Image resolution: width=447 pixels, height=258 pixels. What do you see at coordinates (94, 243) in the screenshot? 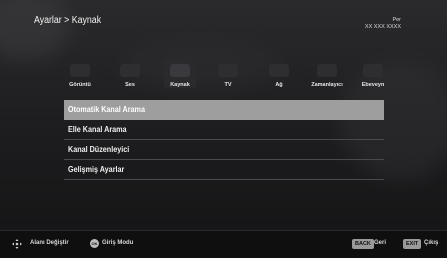
I see `ok-button-icon: OK` at bounding box center [94, 243].